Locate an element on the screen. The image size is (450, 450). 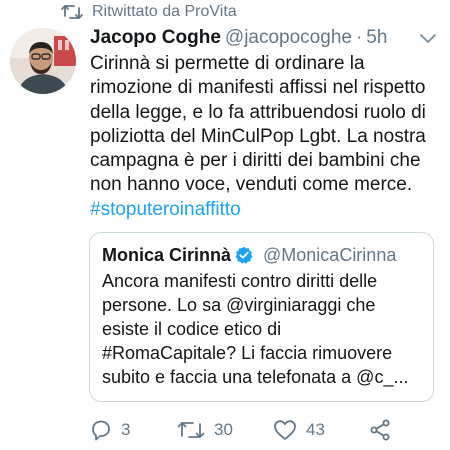
timestamp: 5h is located at coordinates (376, 37).